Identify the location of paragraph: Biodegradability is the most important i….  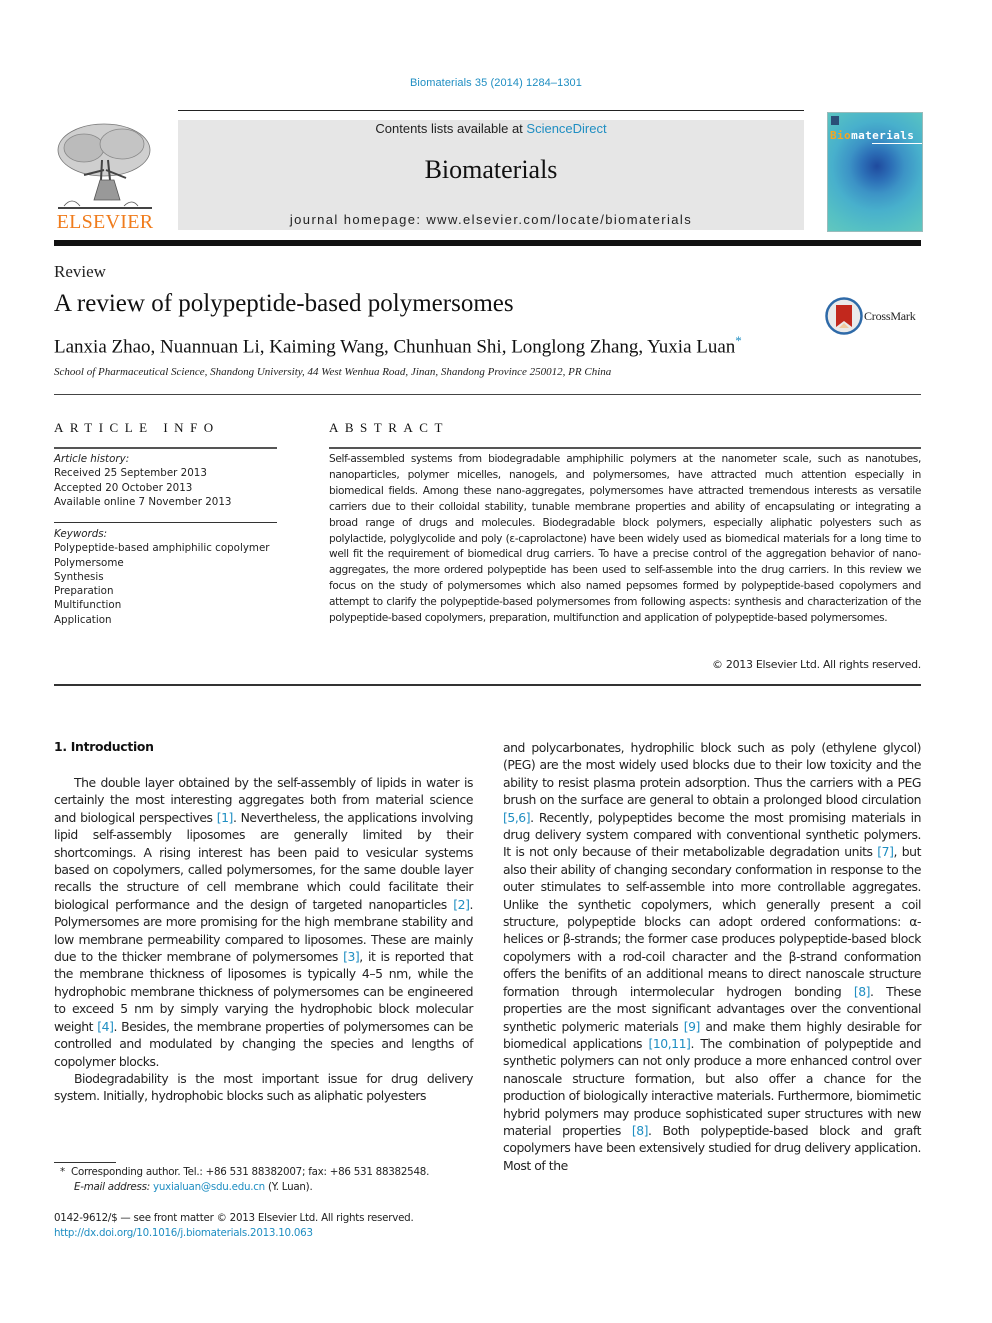
(263, 1087).